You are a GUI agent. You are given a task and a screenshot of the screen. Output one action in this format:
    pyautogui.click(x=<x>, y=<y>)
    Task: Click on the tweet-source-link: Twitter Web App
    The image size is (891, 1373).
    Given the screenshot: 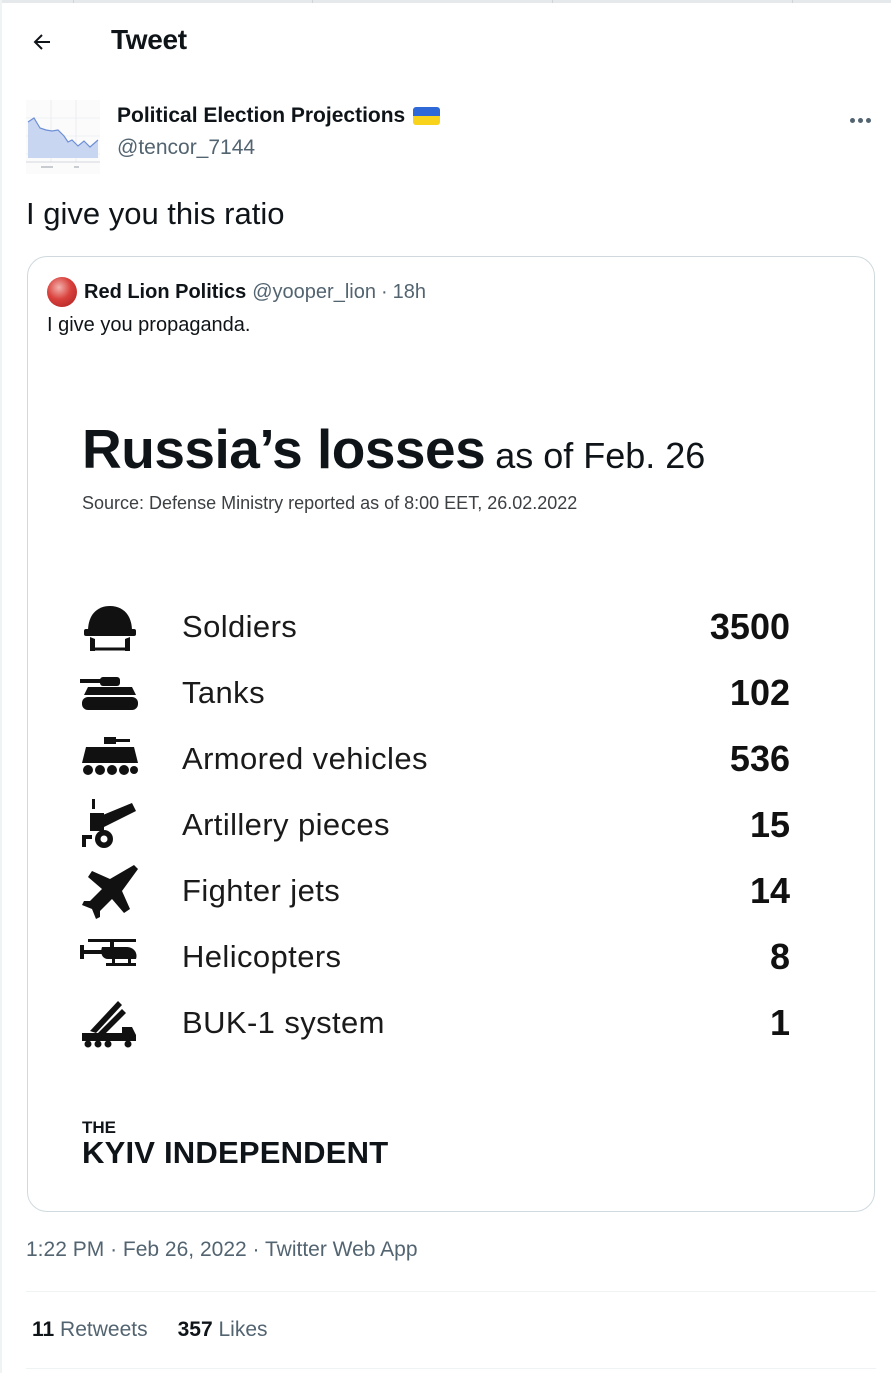 What is the action you would take?
    pyautogui.click(x=341, y=1249)
    